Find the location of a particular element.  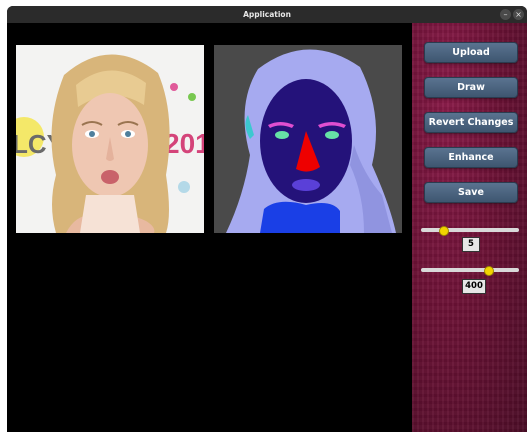

svg-text: 201 is located at coordinates (184, 143).